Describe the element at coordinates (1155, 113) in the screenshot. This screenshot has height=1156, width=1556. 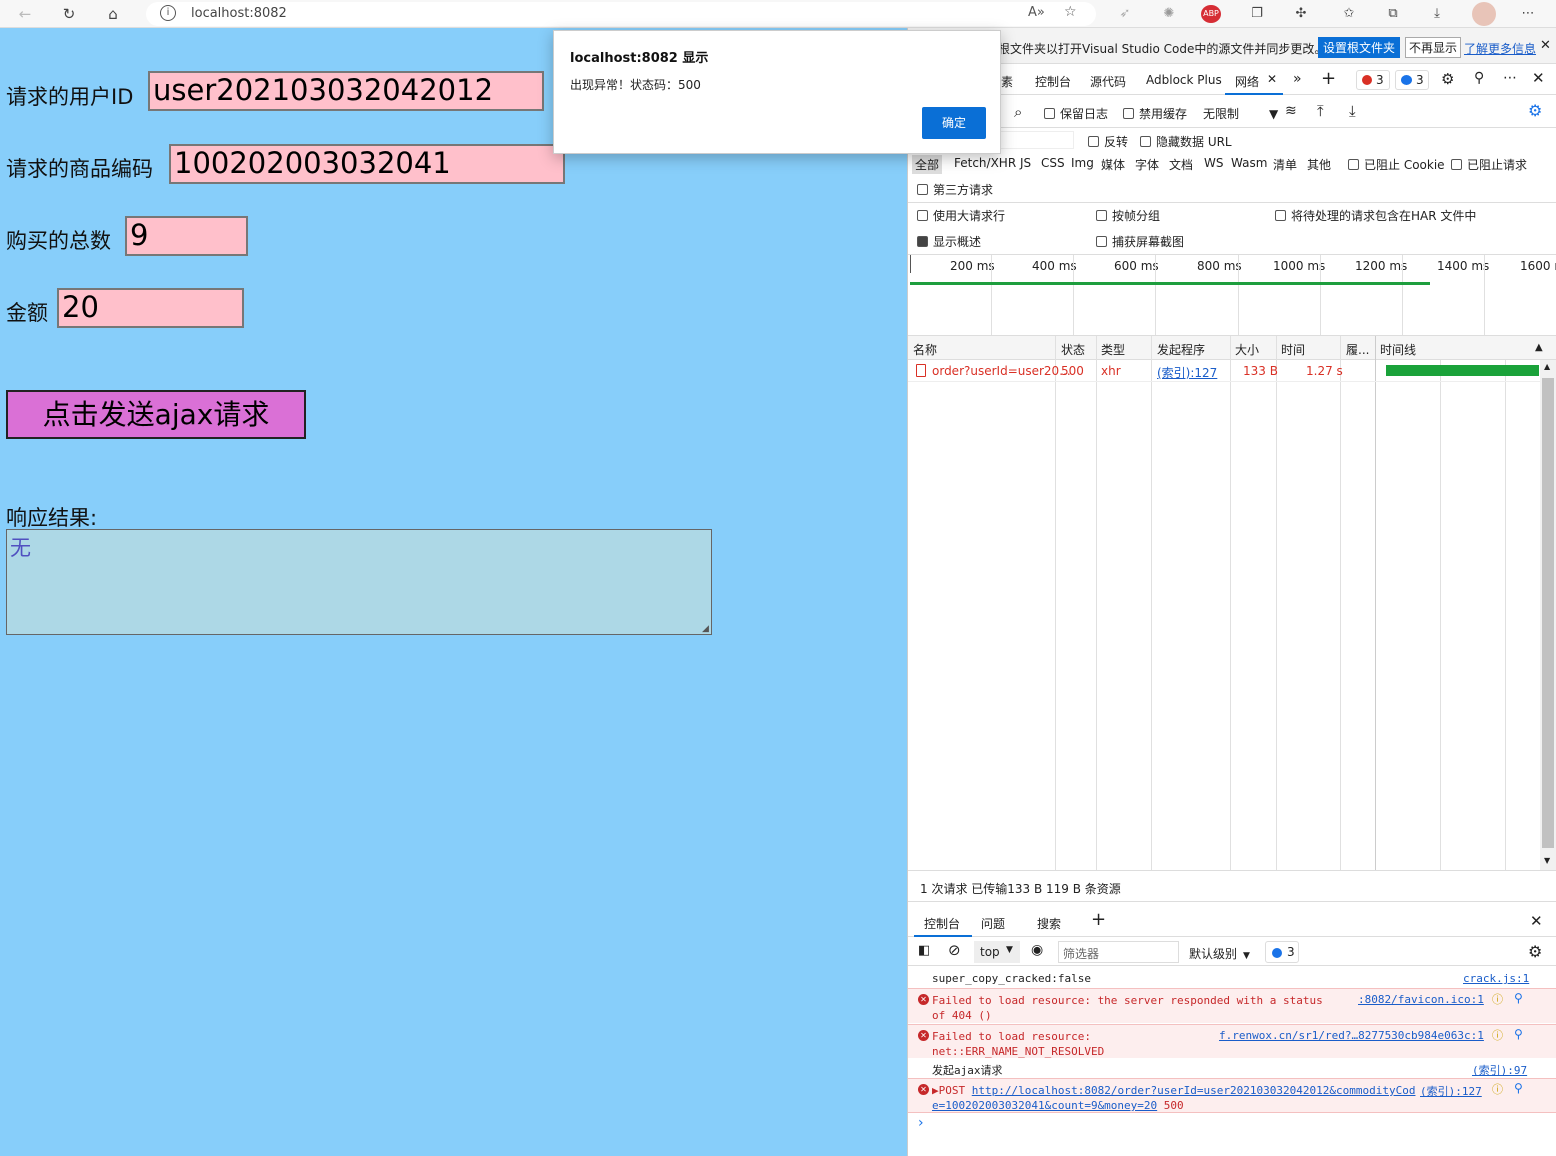
I see `disable-cache-checkbox: 禁用缓存` at that location.